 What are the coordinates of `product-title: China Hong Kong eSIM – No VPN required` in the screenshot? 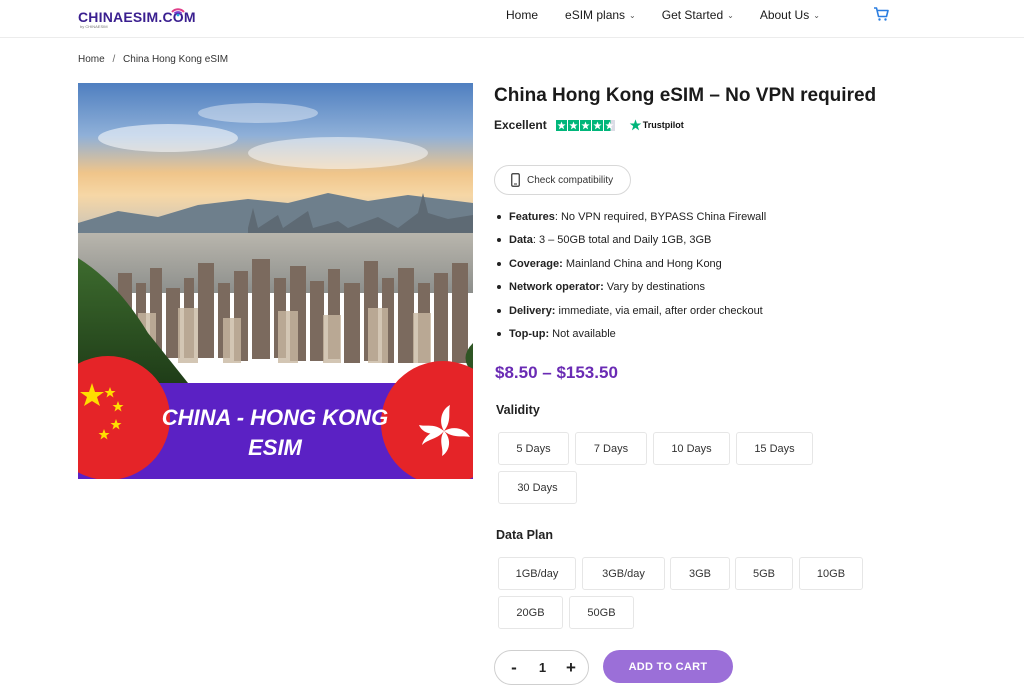 It's located at (685, 95).